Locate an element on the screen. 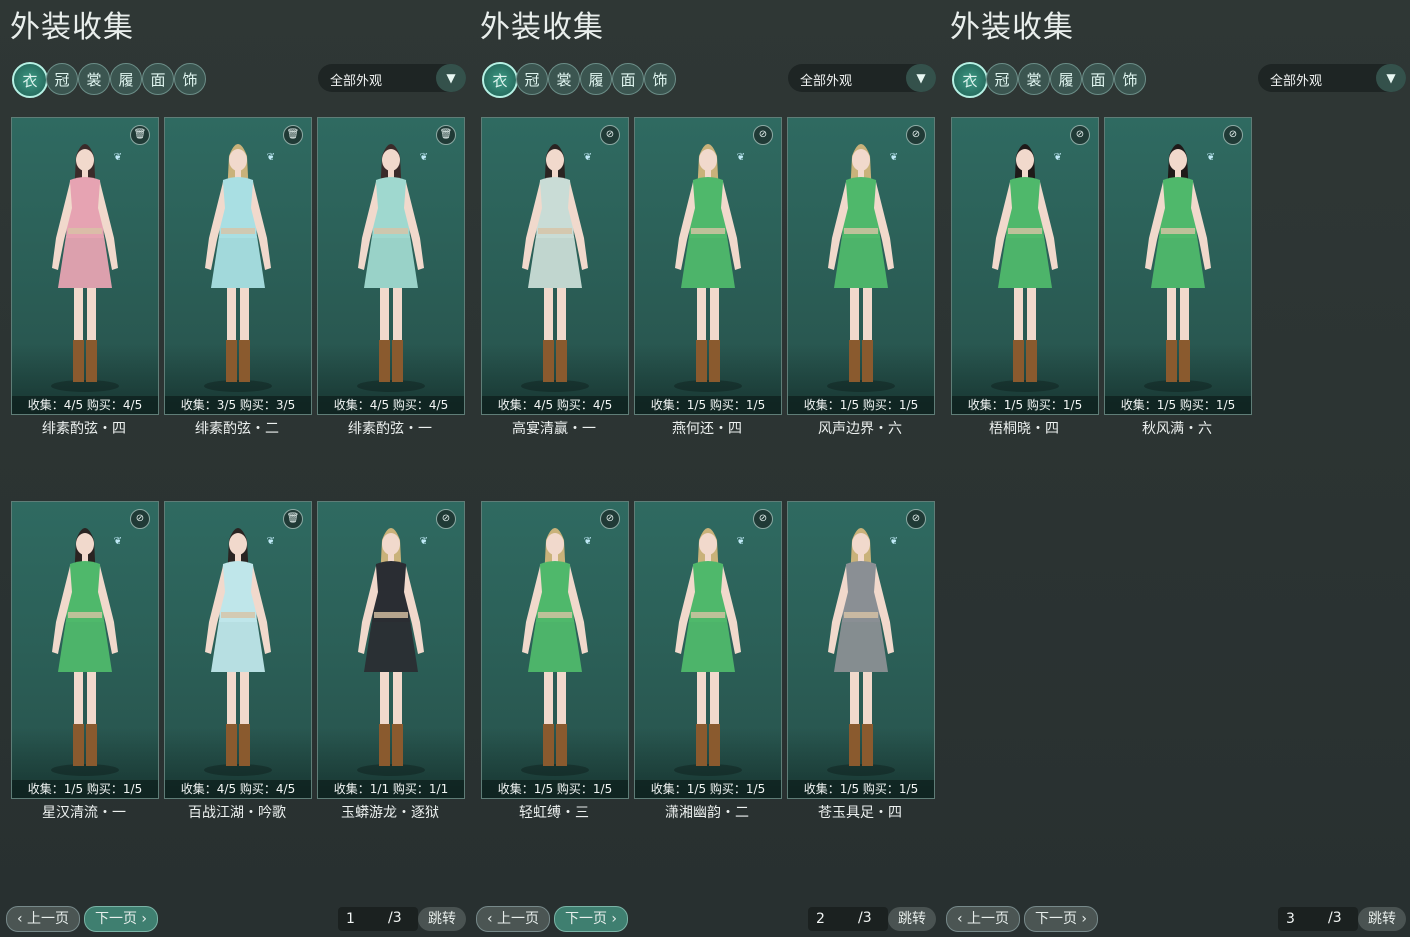 This screenshot has height=937, width=1410. outfit-name: 高宴清赢・一 is located at coordinates (554, 429).